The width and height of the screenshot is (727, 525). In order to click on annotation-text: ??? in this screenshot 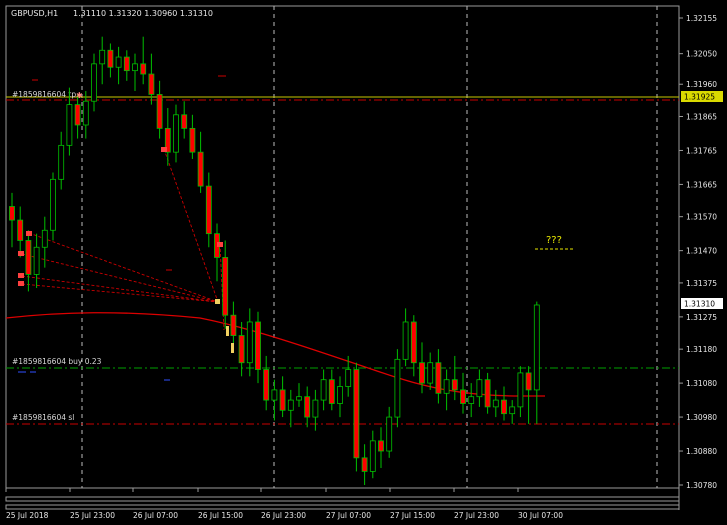, I will do `click(554, 240)`.